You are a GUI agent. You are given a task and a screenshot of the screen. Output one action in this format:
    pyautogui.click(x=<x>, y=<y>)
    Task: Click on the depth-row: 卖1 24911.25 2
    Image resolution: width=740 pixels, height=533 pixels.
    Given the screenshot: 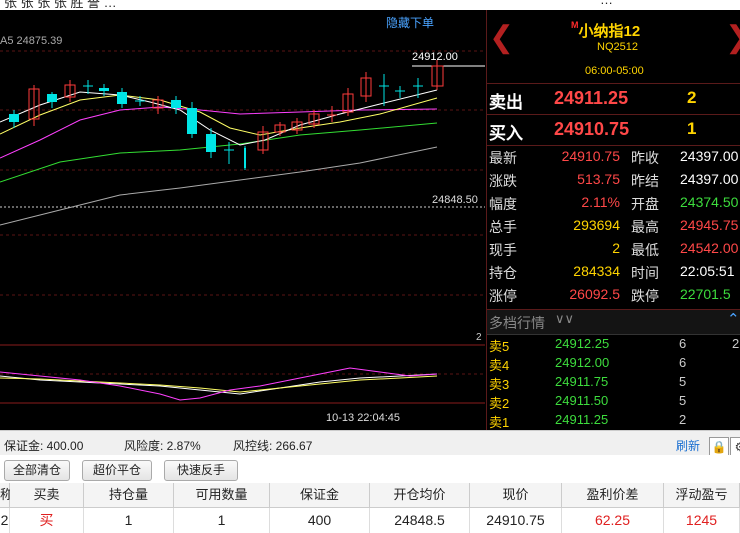 What is the action you would take?
    pyautogui.click(x=613, y=421)
    